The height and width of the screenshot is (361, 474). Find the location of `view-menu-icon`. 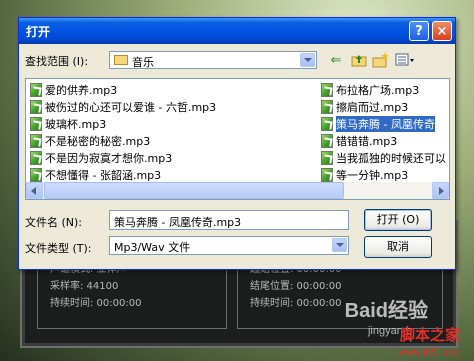

view-menu-icon is located at coordinates (405, 60).